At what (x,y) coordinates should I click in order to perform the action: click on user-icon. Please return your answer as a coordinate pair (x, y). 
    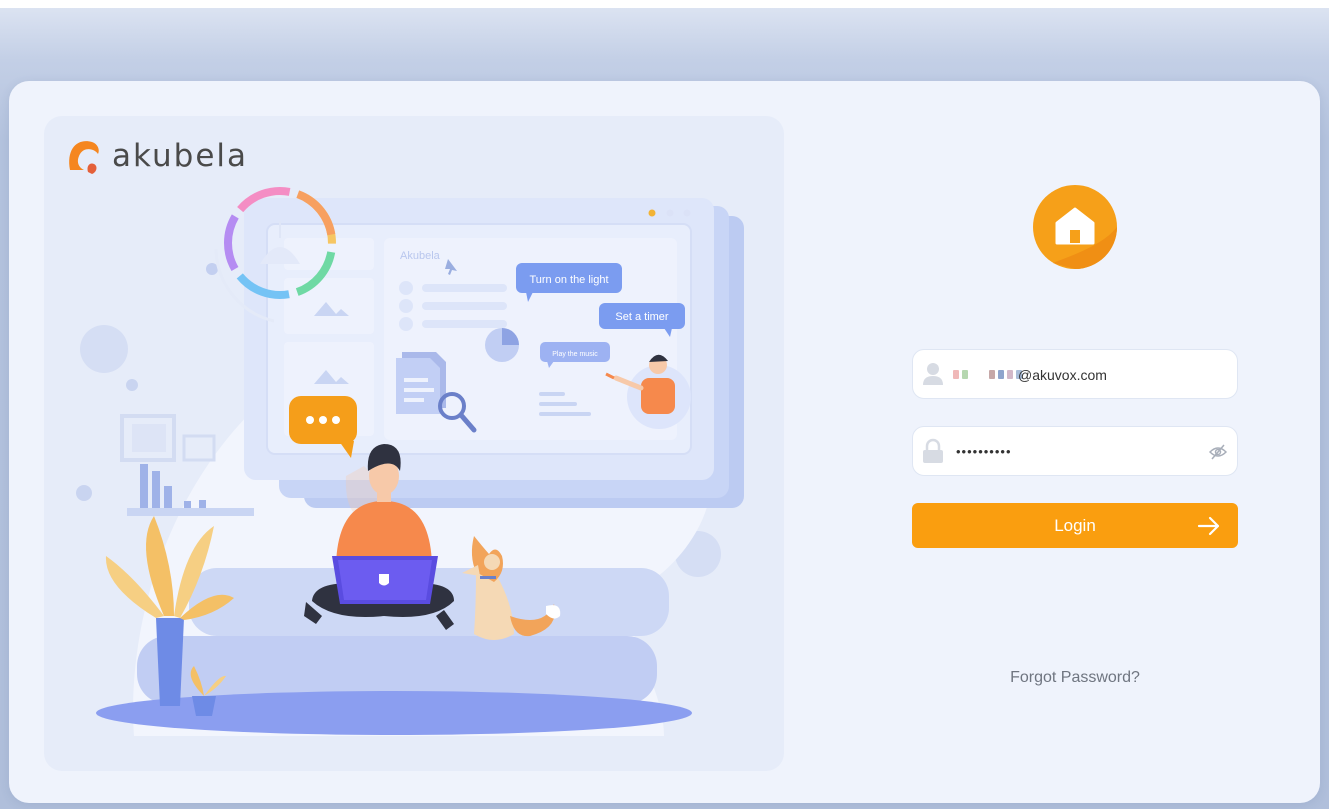
    Looking at the image, I should click on (933, 374).